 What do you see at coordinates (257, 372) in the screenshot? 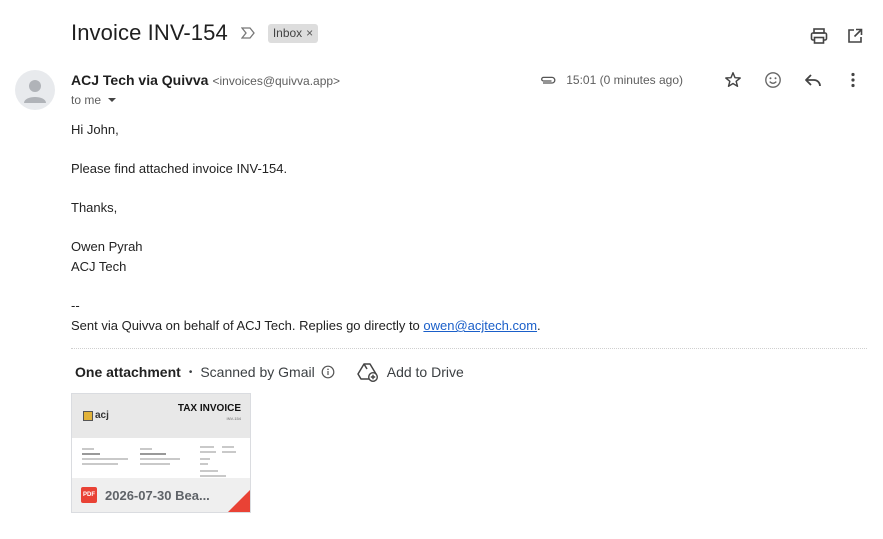
I see `scanned-text: Scanned by Gmail` at bounding box center [257, 372].